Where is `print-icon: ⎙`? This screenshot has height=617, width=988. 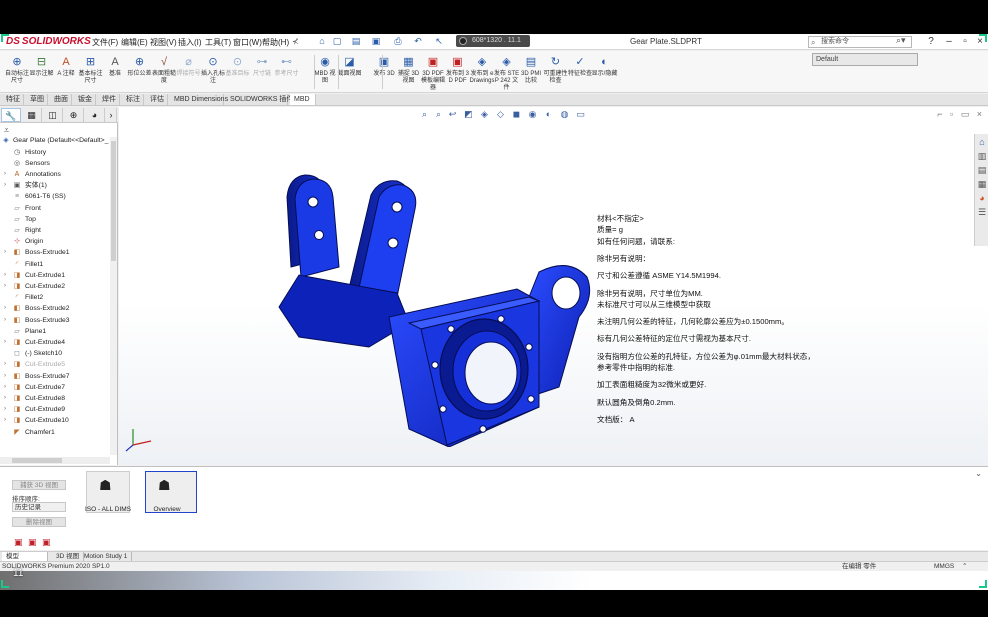
print-icon: ⎙ is located at coordinates (398, 41).